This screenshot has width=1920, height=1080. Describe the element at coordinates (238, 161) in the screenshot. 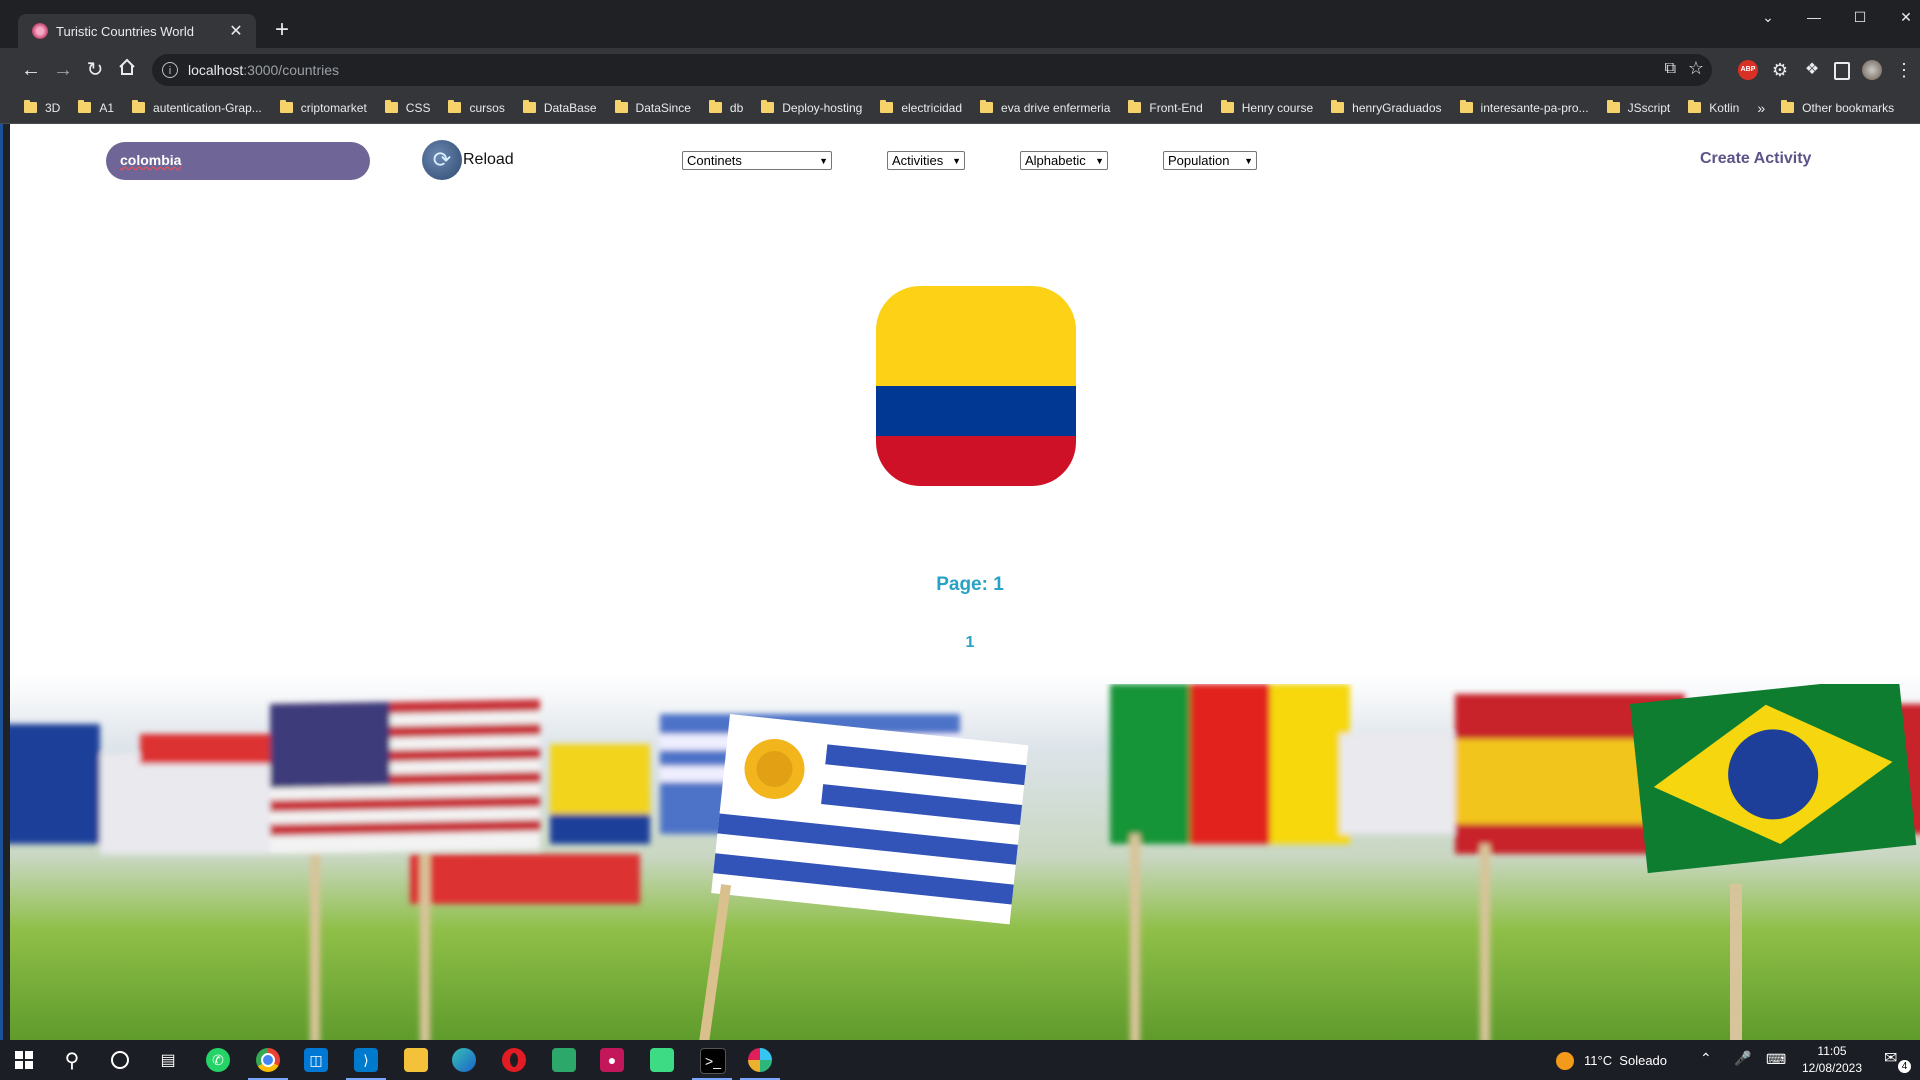

I see `search-input: colombia` at that location.